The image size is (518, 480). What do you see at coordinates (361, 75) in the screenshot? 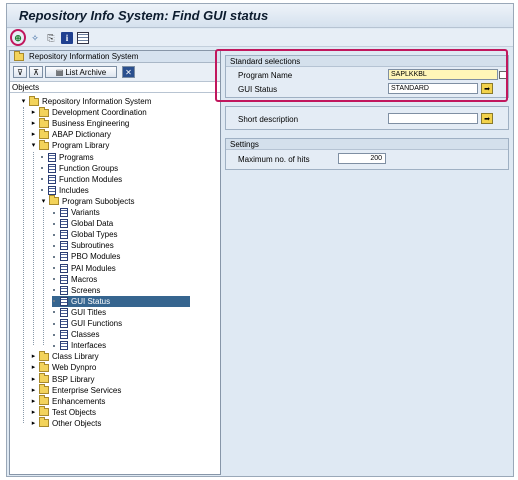
I see `standard-selections-highlight` at bounding box center [361, 75].